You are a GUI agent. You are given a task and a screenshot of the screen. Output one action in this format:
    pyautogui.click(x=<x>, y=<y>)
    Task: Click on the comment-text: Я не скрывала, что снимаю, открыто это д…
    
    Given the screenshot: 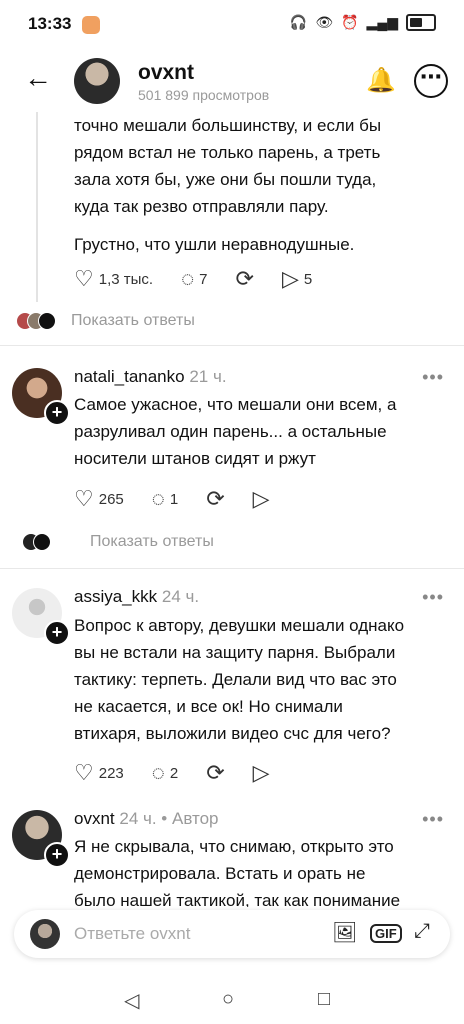 What is the action you would take?
    pyautogui.click(x=237, y=870)
    